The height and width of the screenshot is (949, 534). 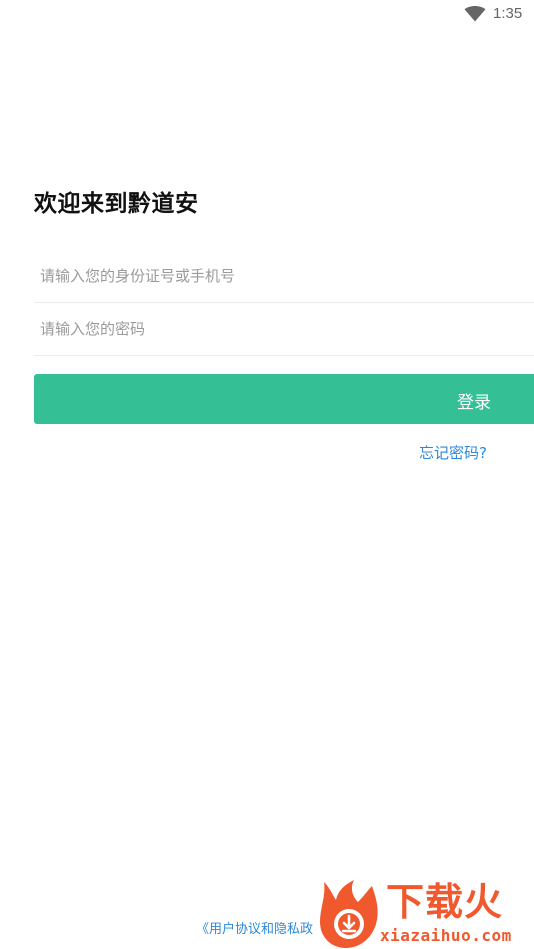 I want to click on page-title: 欢迎来到黔道安, so click(x=116, y=204).